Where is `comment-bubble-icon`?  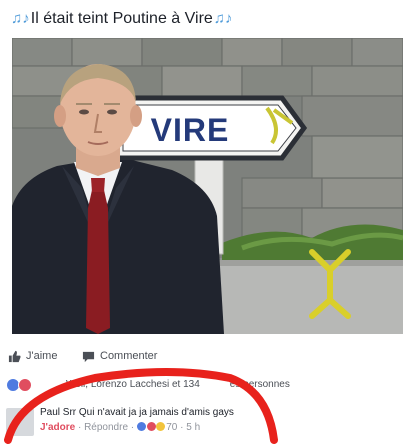
comment-bubble-icon is located at coordinates (88, 356).